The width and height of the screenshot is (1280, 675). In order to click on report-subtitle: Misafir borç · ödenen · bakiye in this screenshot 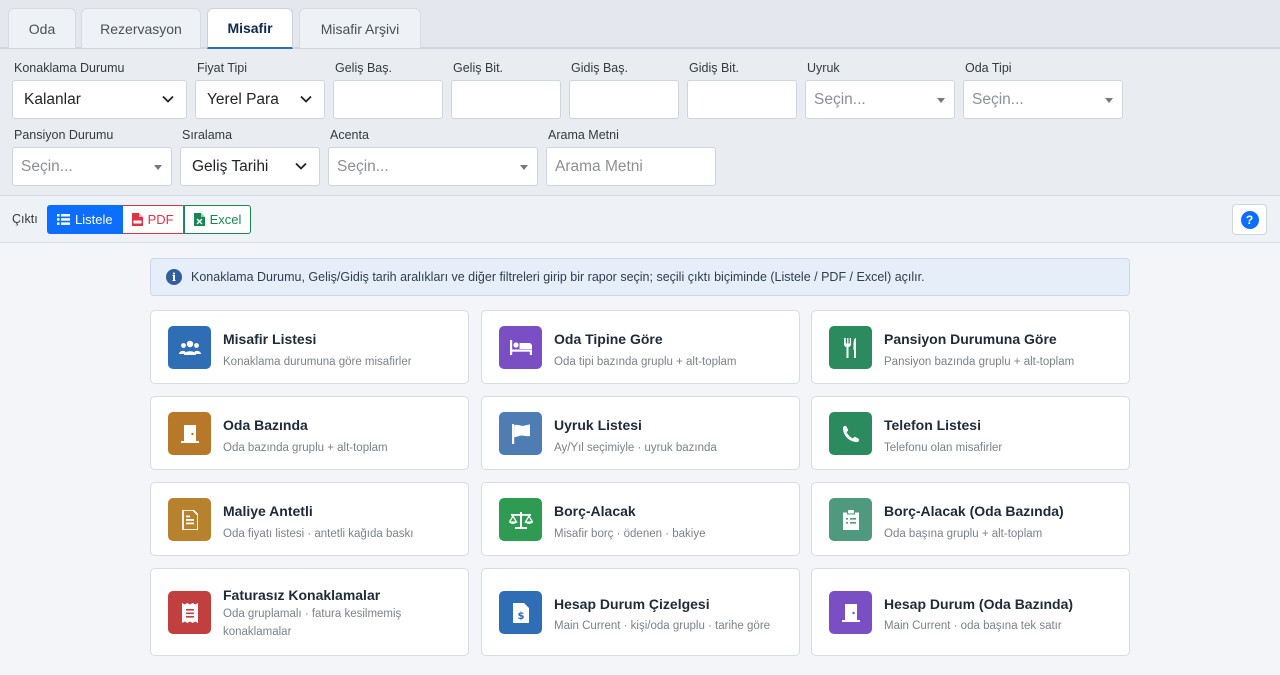, I will do `click(630, 534)`.